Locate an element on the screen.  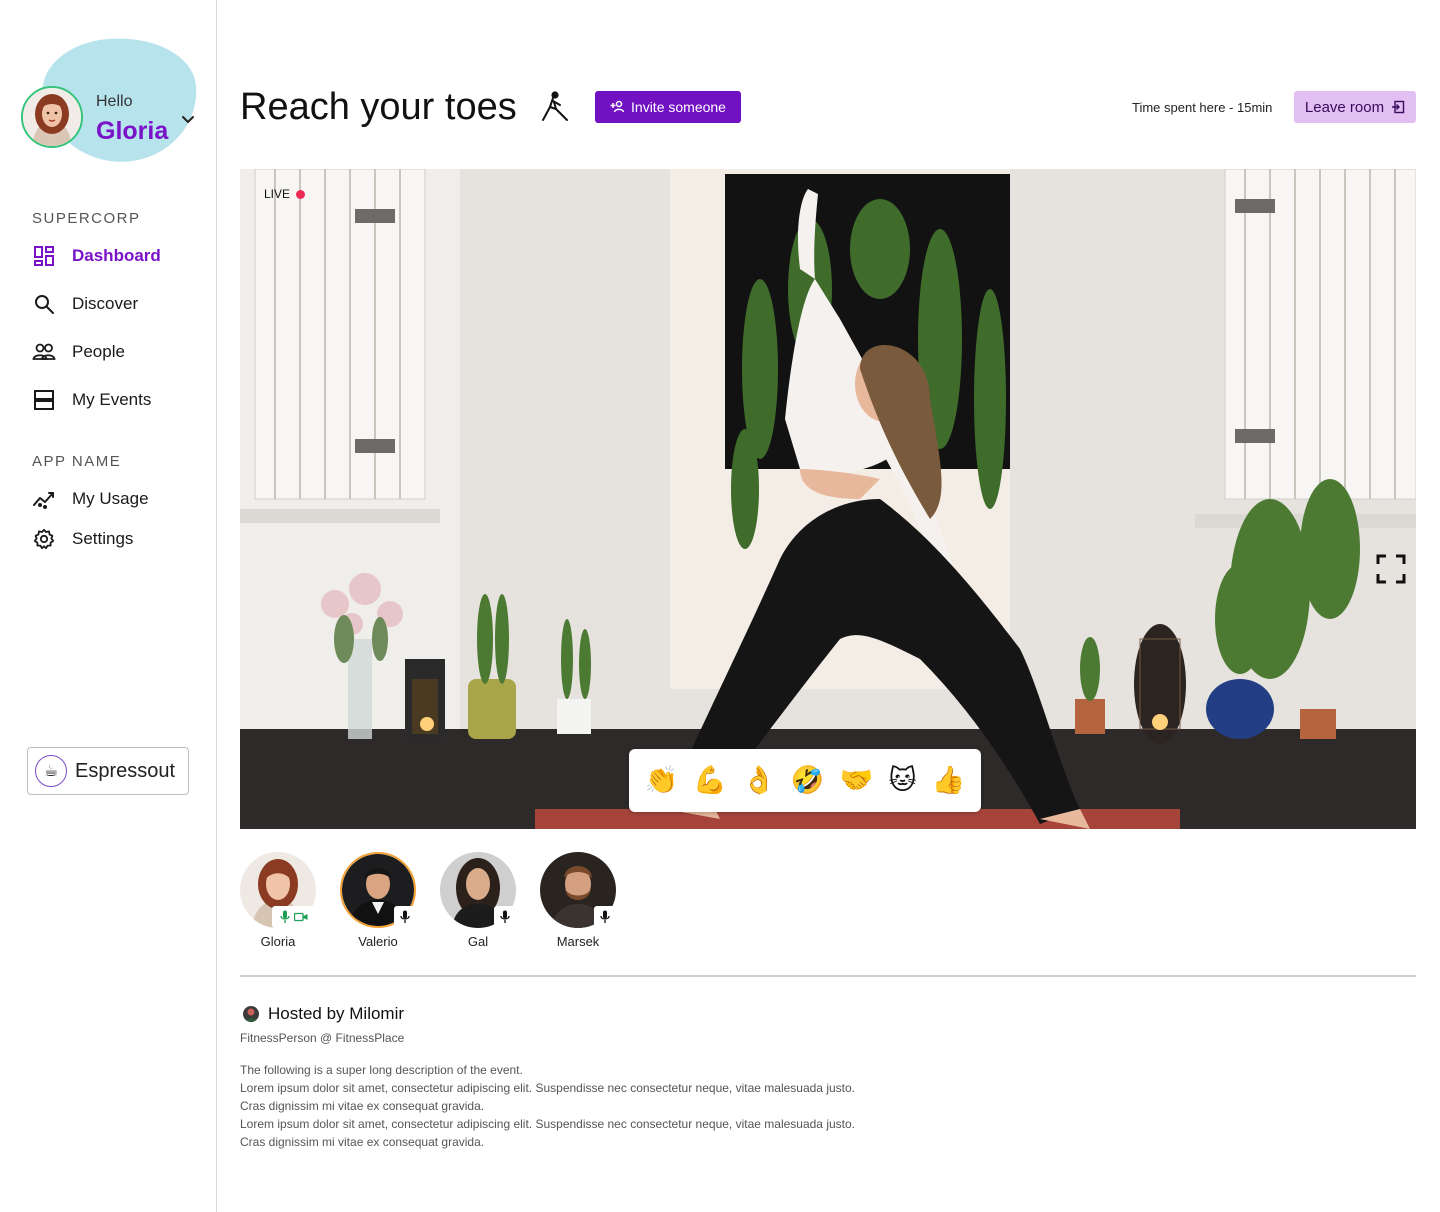
live-indicator: LIVE is located at coordinates (285, 194).